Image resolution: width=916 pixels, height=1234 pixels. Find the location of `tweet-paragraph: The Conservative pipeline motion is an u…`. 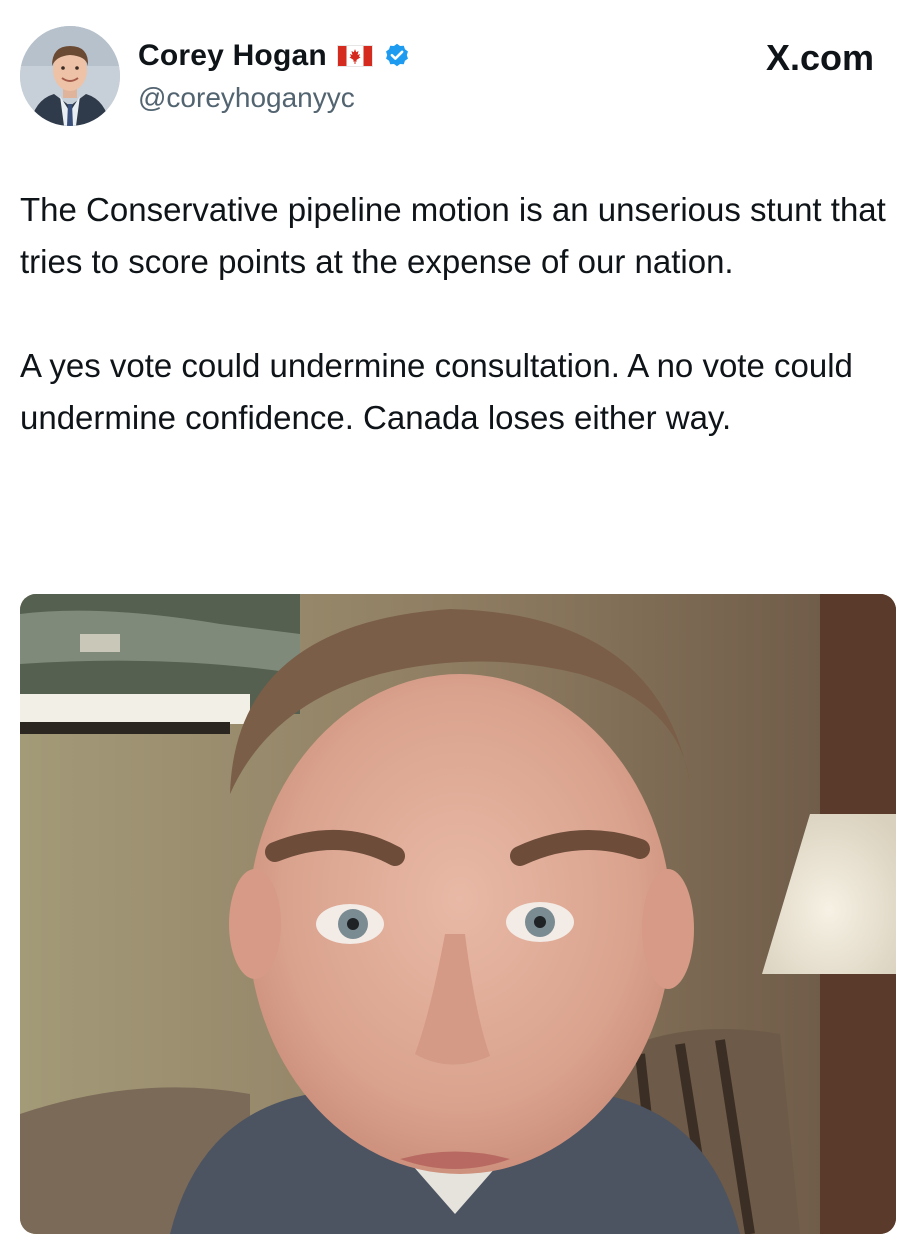

tweet-paragraph: The Conservative pipeline motion is an u… is located at coordinates (453, 235).